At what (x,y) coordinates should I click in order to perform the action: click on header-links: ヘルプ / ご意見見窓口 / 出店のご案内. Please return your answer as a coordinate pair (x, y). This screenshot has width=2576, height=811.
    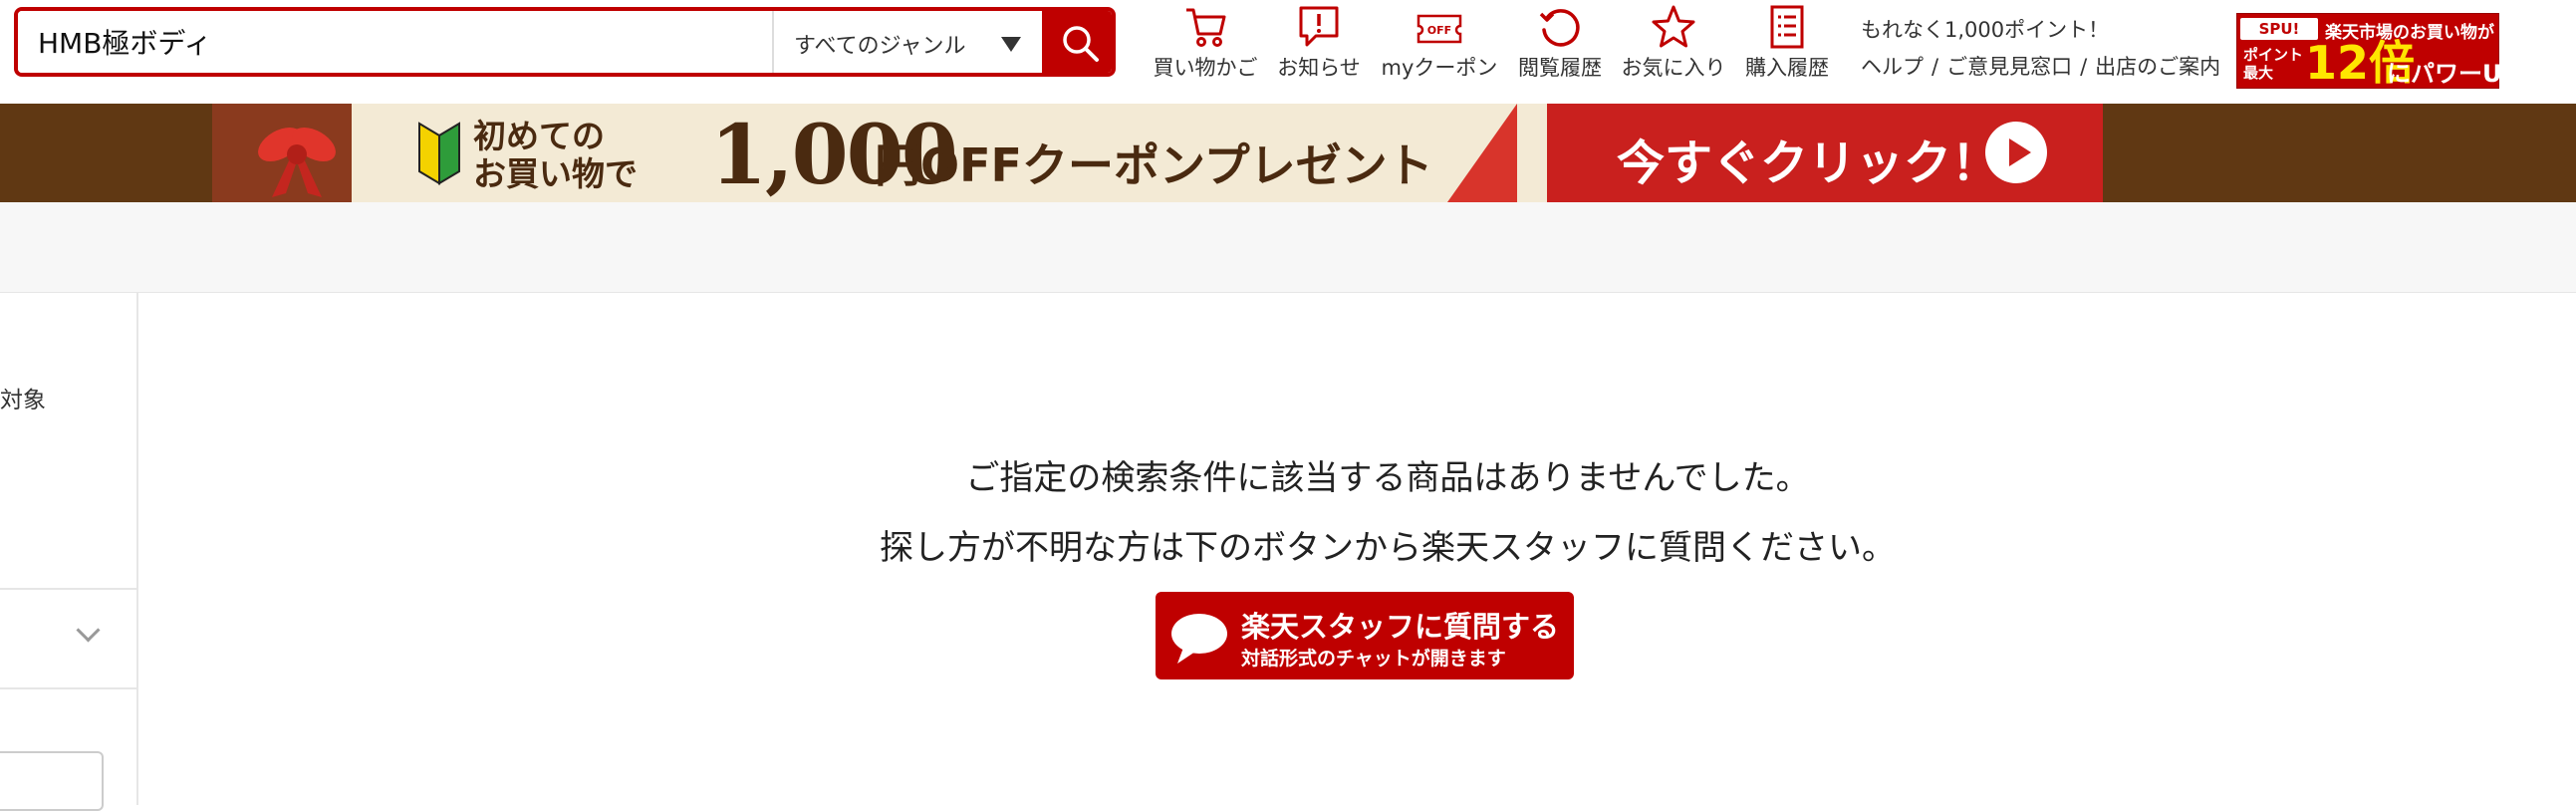
    Looking at the image, I should click on (2041, 66).